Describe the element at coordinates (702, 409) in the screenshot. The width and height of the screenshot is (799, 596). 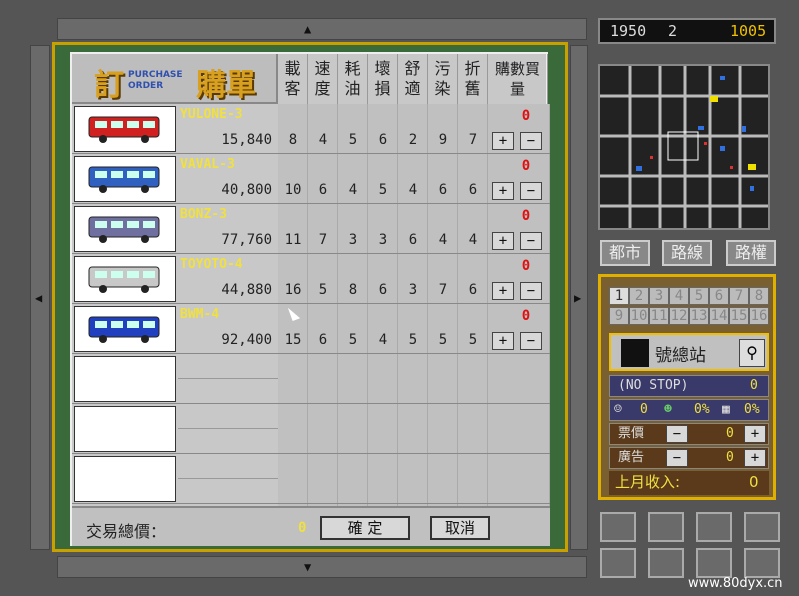
I see `passenger-percent: 0%` at that location.